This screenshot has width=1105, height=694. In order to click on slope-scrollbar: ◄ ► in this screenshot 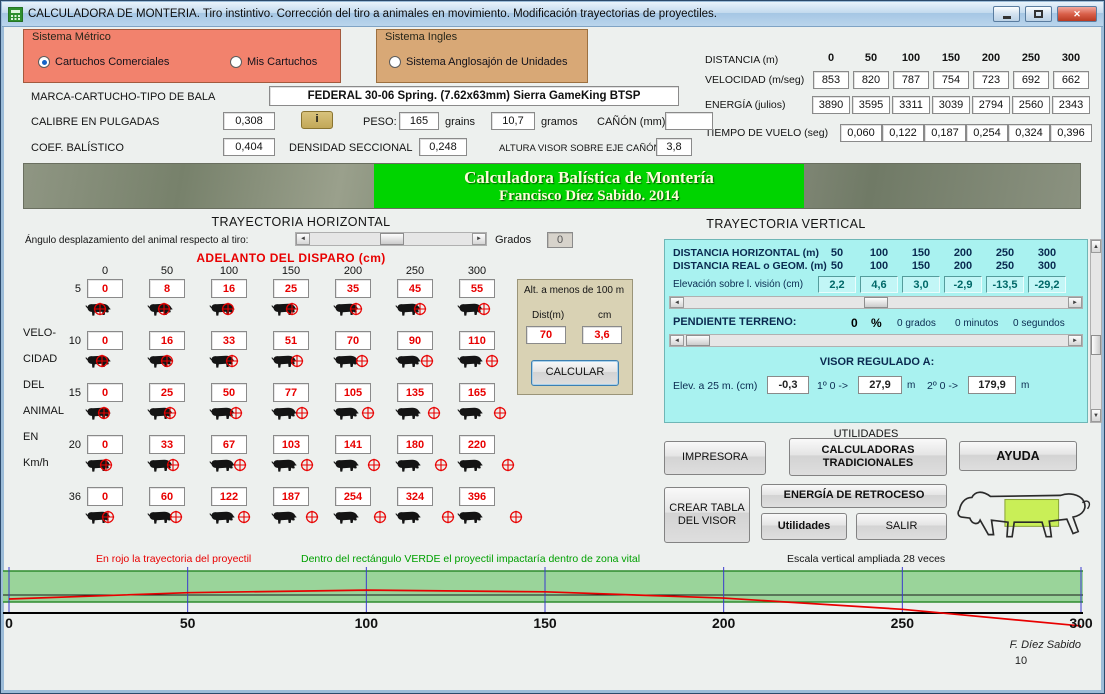, I will do `click(876, 340)`.